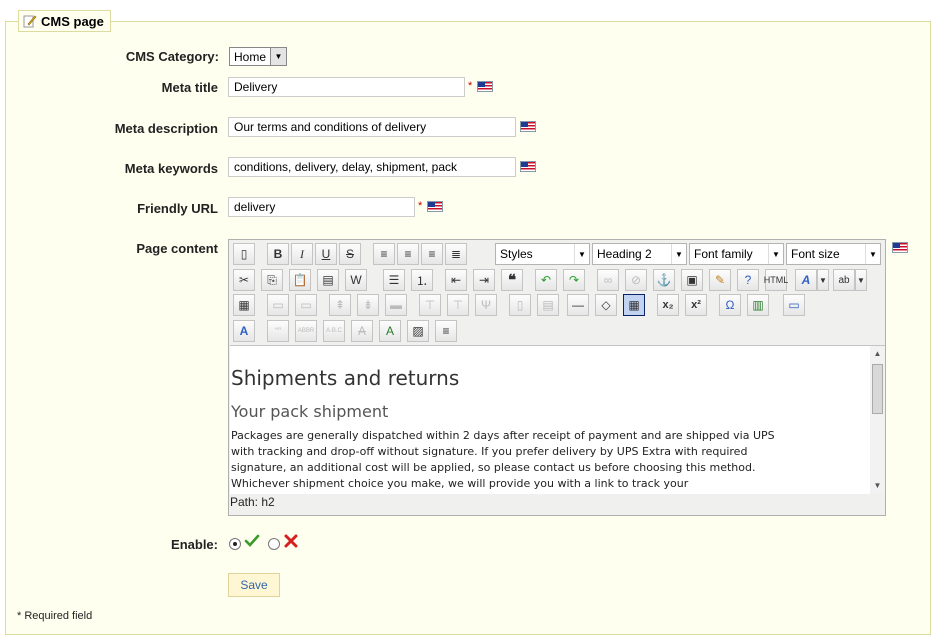 This screenshot has height=641, width=935. Describe the element at coordinates (456, 280) in the screenshot. I see `outdent-icon: ⇤` at that location.